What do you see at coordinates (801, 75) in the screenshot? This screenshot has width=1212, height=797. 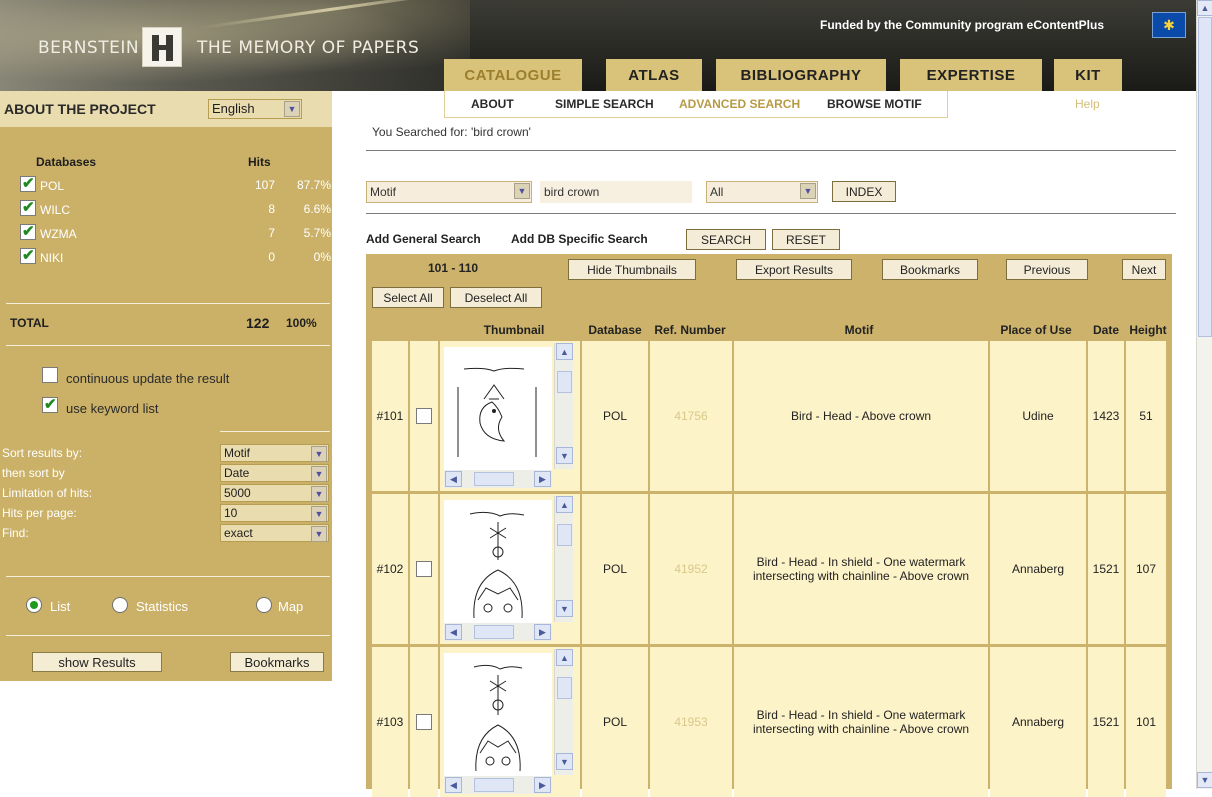 I see `nav-tab-bibliography: BIBLIOGRAPHY` at bounding box center [801, 75].